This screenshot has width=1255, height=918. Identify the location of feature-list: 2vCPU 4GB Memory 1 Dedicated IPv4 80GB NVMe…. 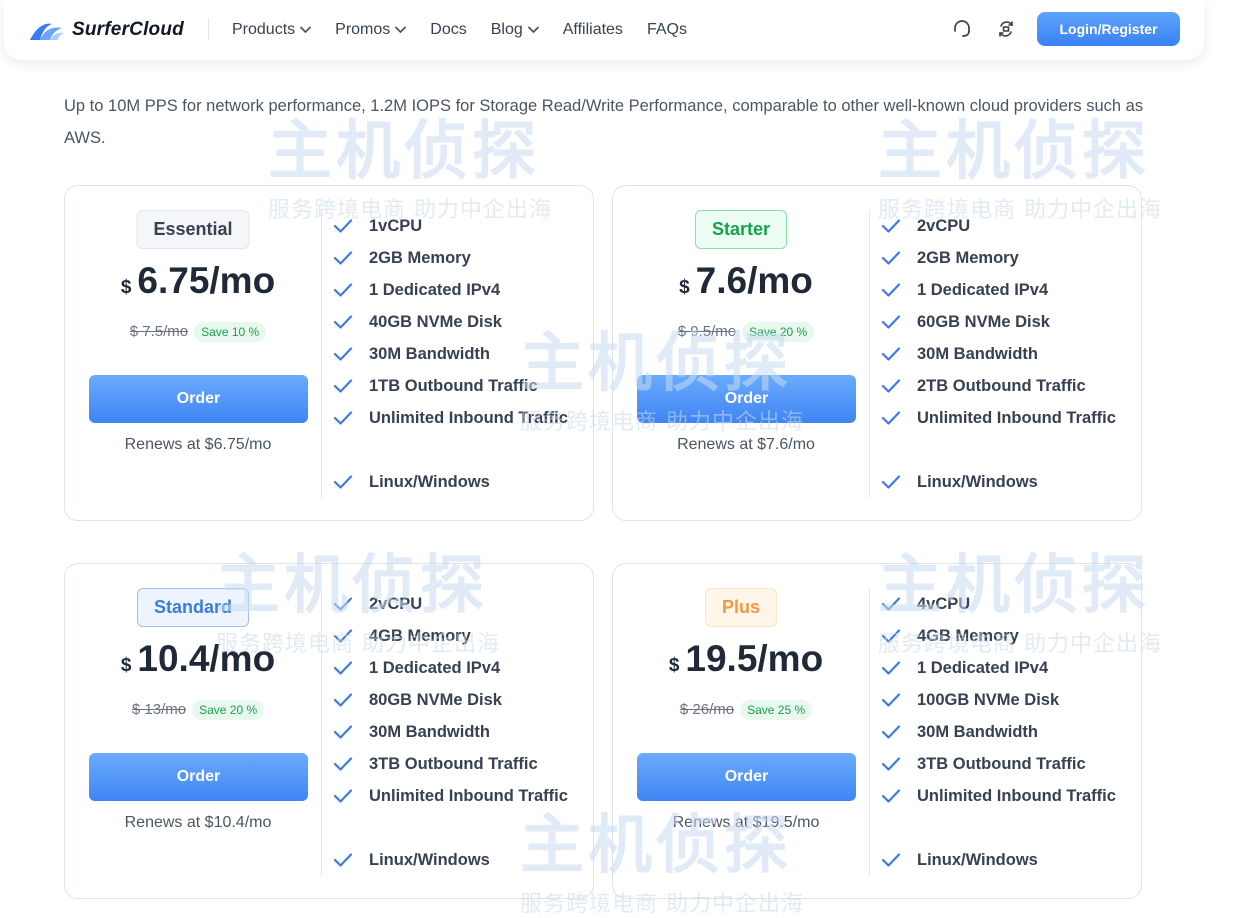
(458, 732).